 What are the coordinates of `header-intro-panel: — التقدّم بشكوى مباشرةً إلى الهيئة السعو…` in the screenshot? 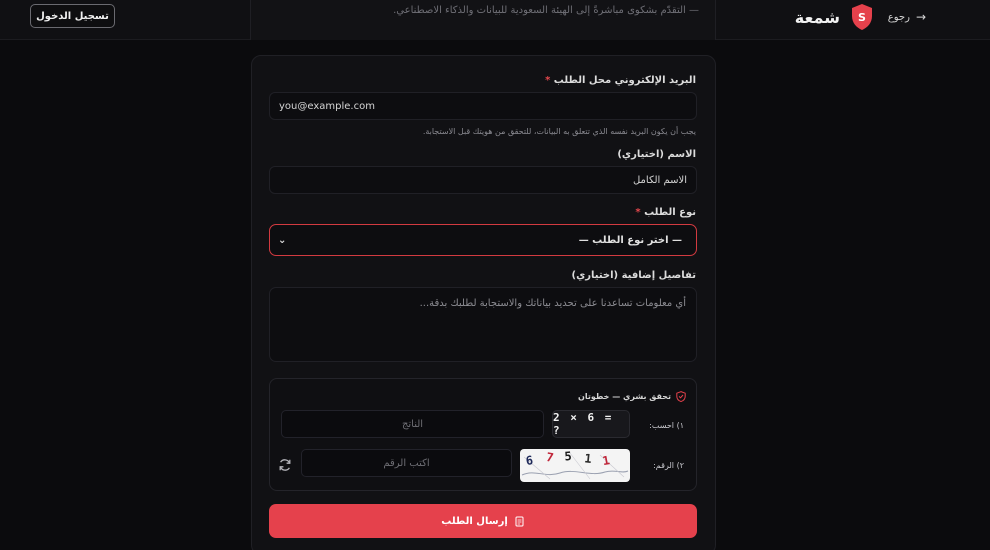 It's located at (483, 20).